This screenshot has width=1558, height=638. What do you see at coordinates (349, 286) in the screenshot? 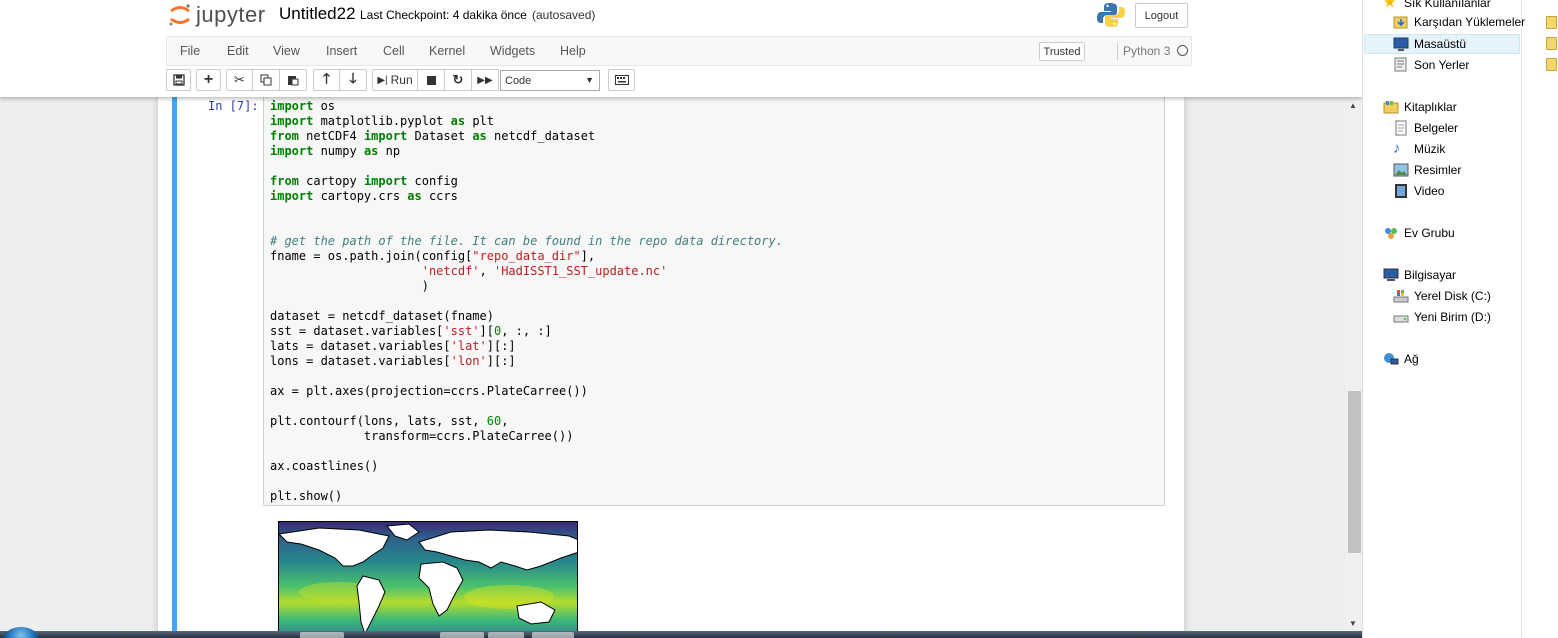
I see `code-line: )` at bounding box center [349, 286].